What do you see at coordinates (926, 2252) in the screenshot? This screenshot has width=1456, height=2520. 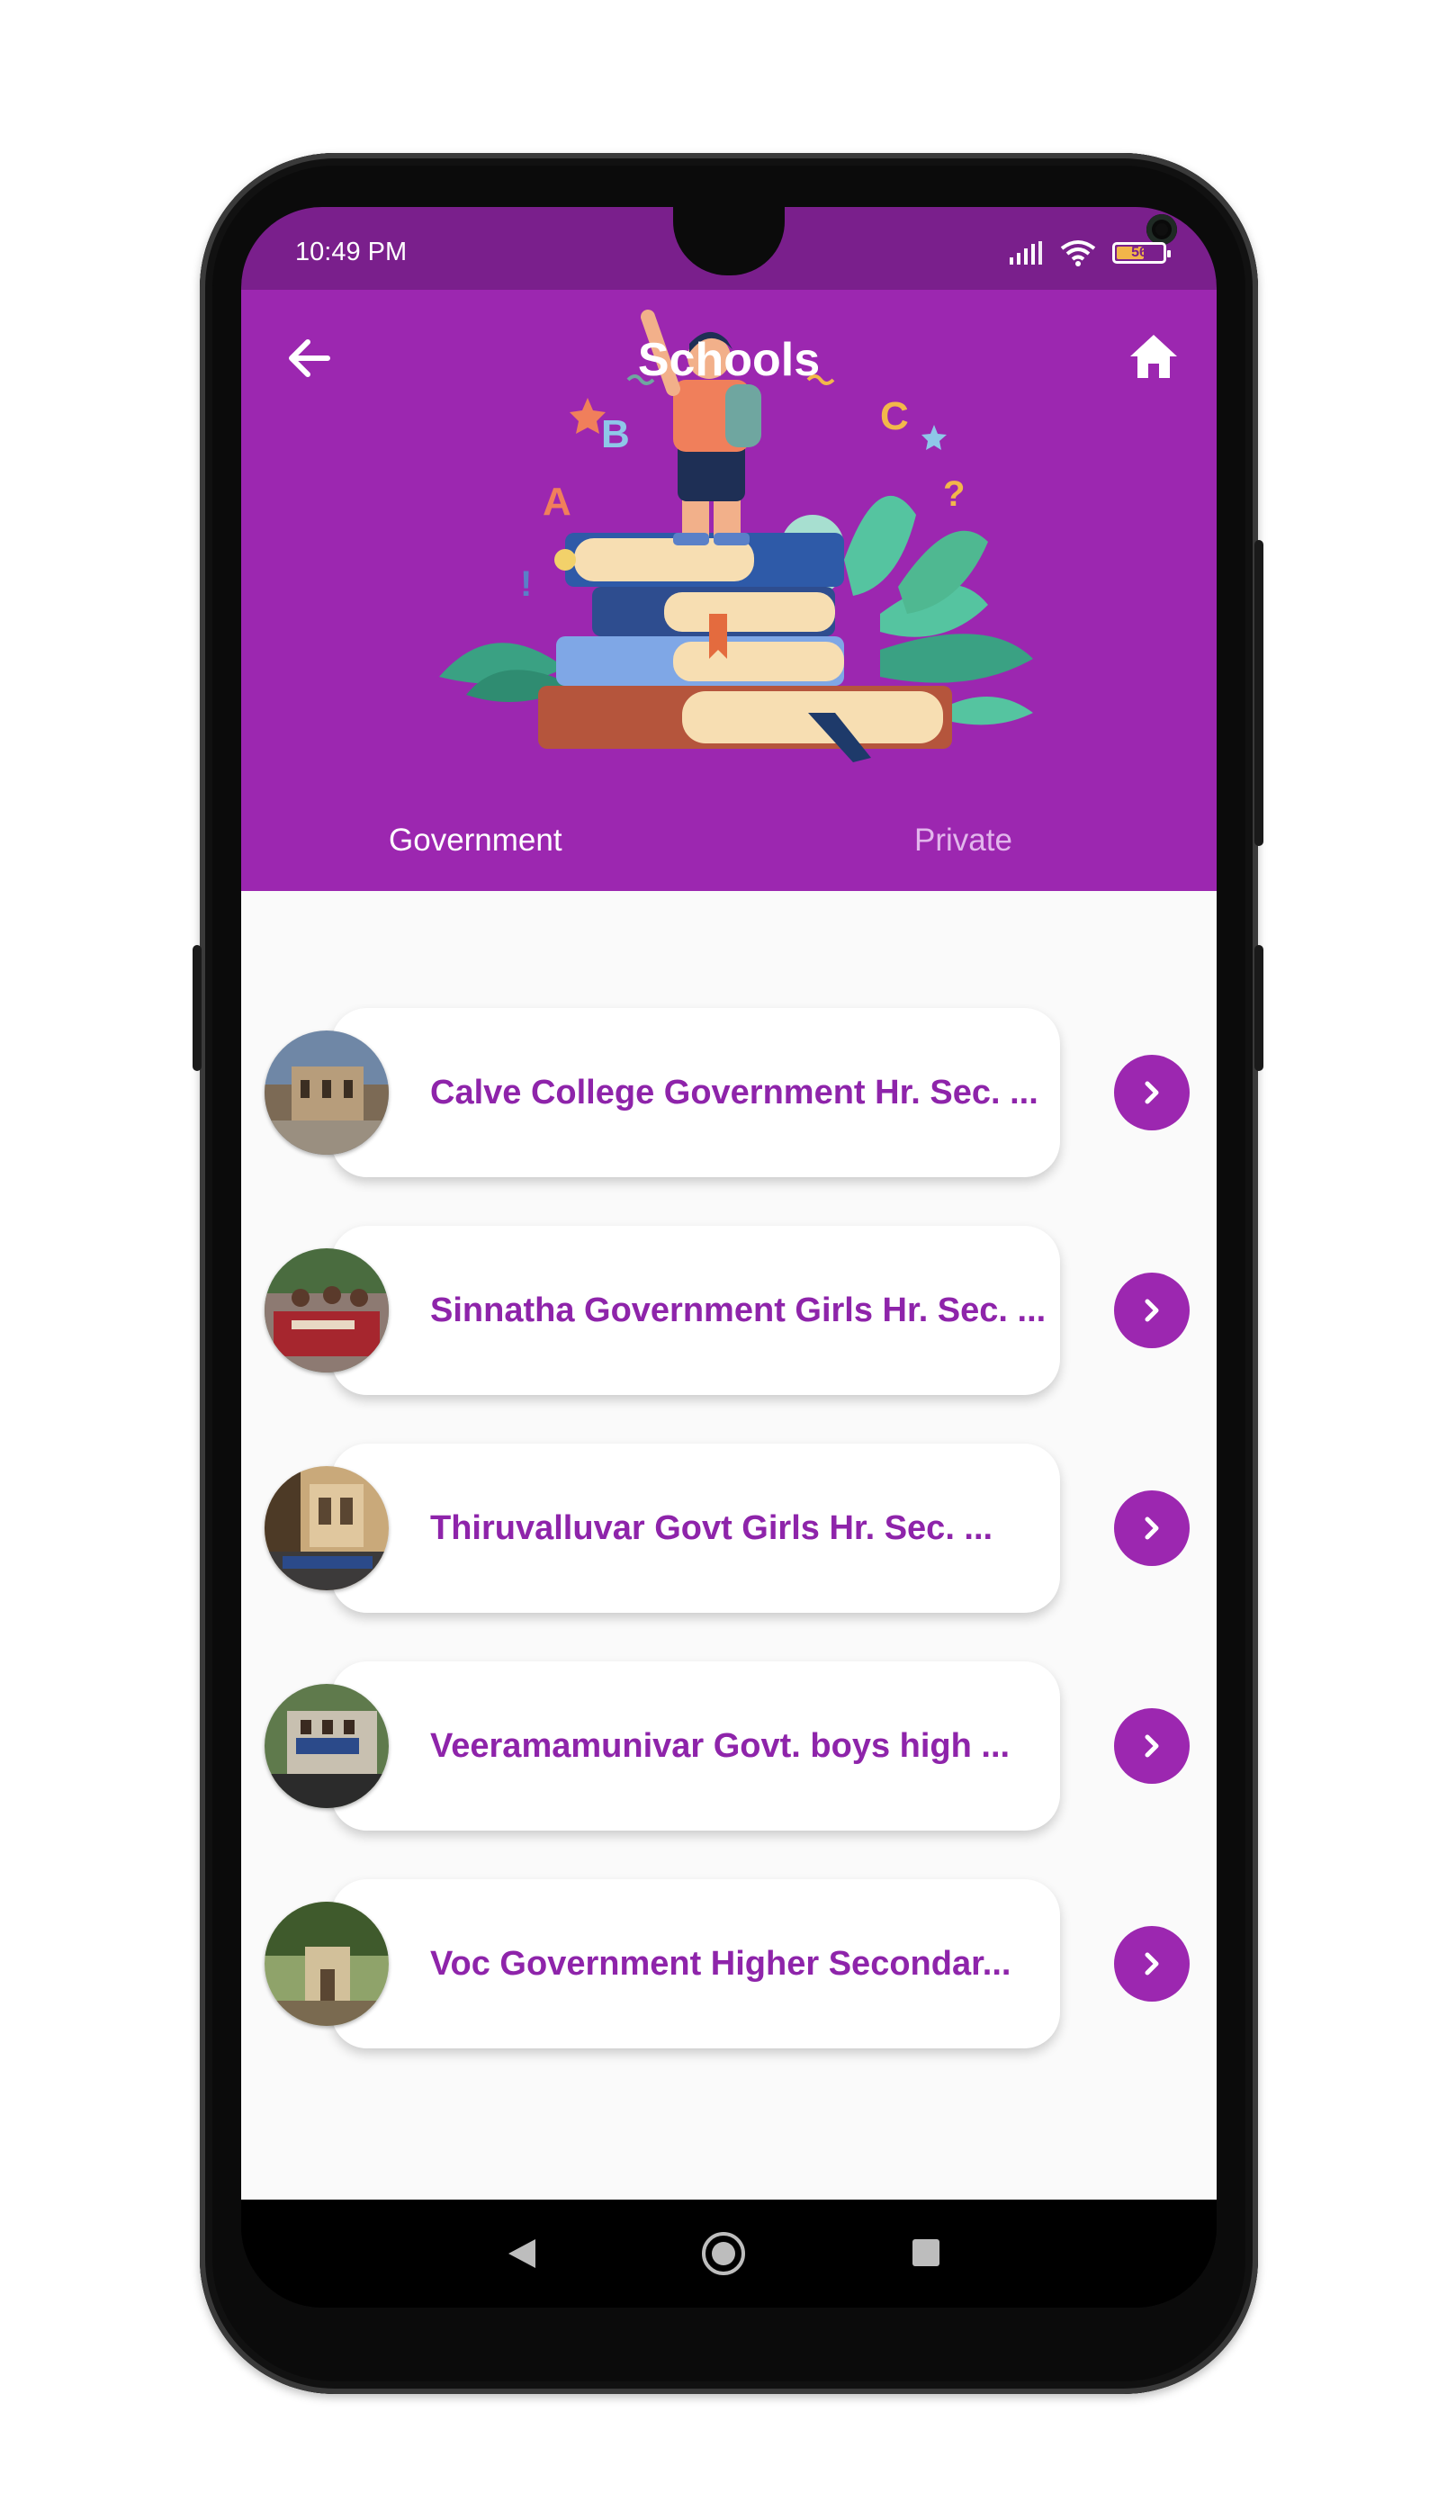 I see `nav-recents-icon` at bounding box center [926, 2252].